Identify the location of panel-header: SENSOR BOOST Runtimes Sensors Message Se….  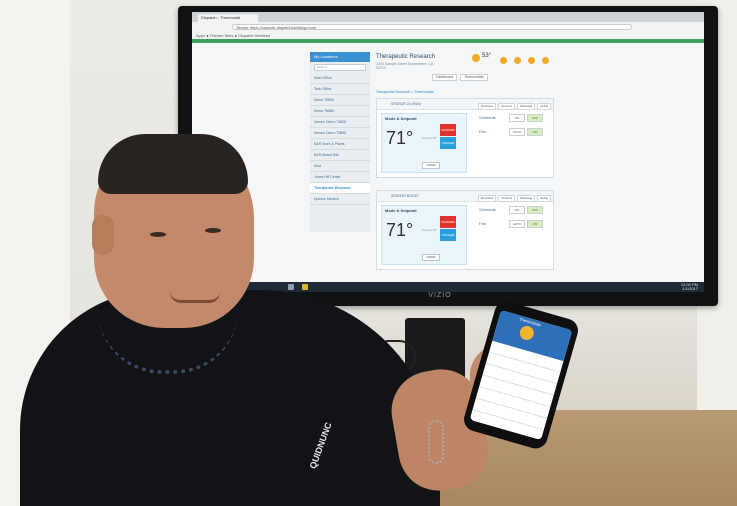
(465, 196).